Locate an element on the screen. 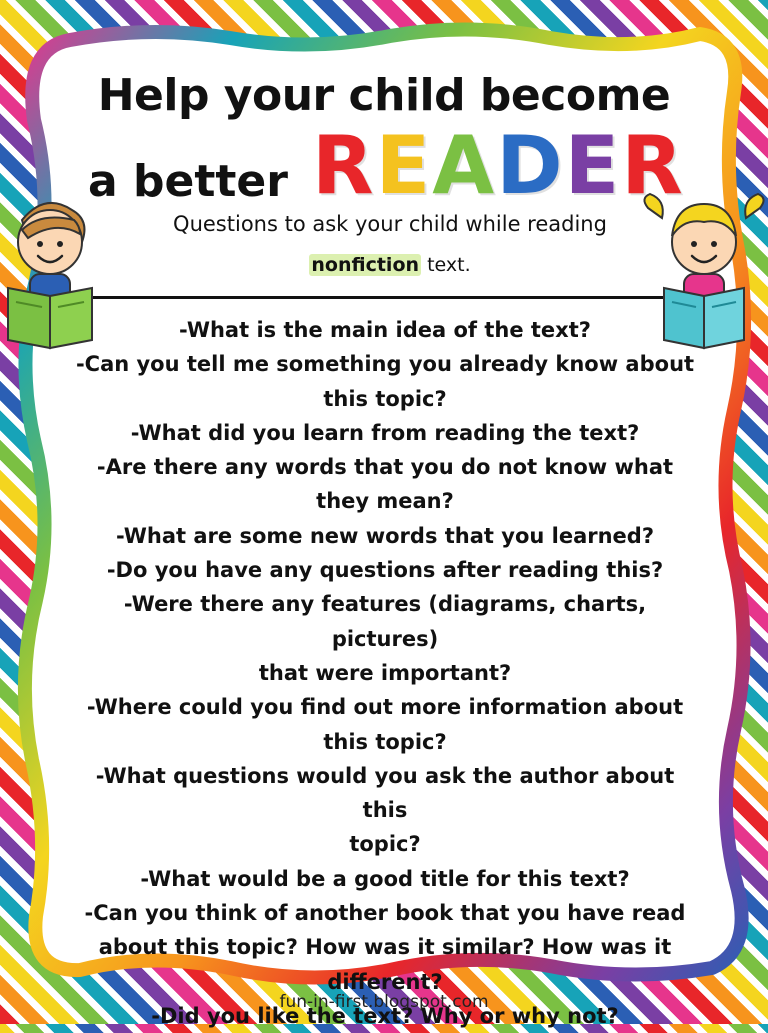 The height and width of the screenshot is (1033, 768). reader-word: READER is located at coordinates (498, 166).